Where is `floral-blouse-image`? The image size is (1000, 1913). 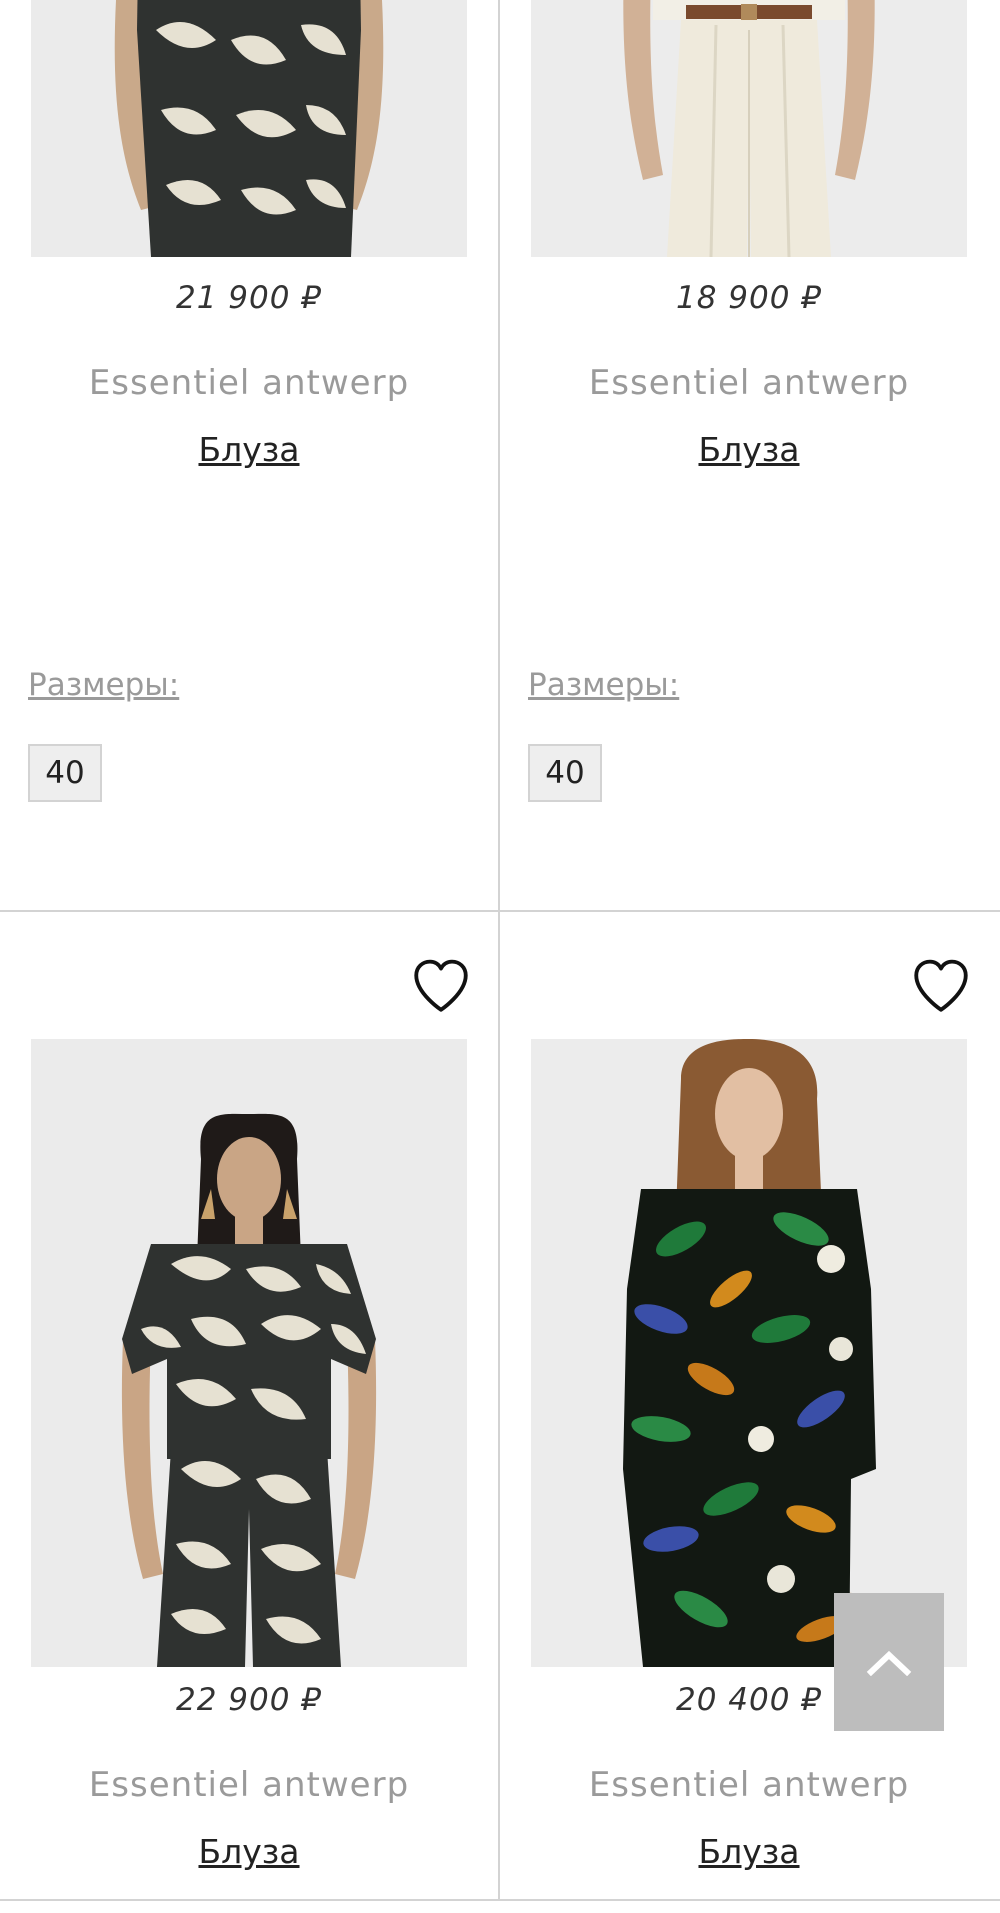
floral-blouse-image is located at coordinates (749, 1353).